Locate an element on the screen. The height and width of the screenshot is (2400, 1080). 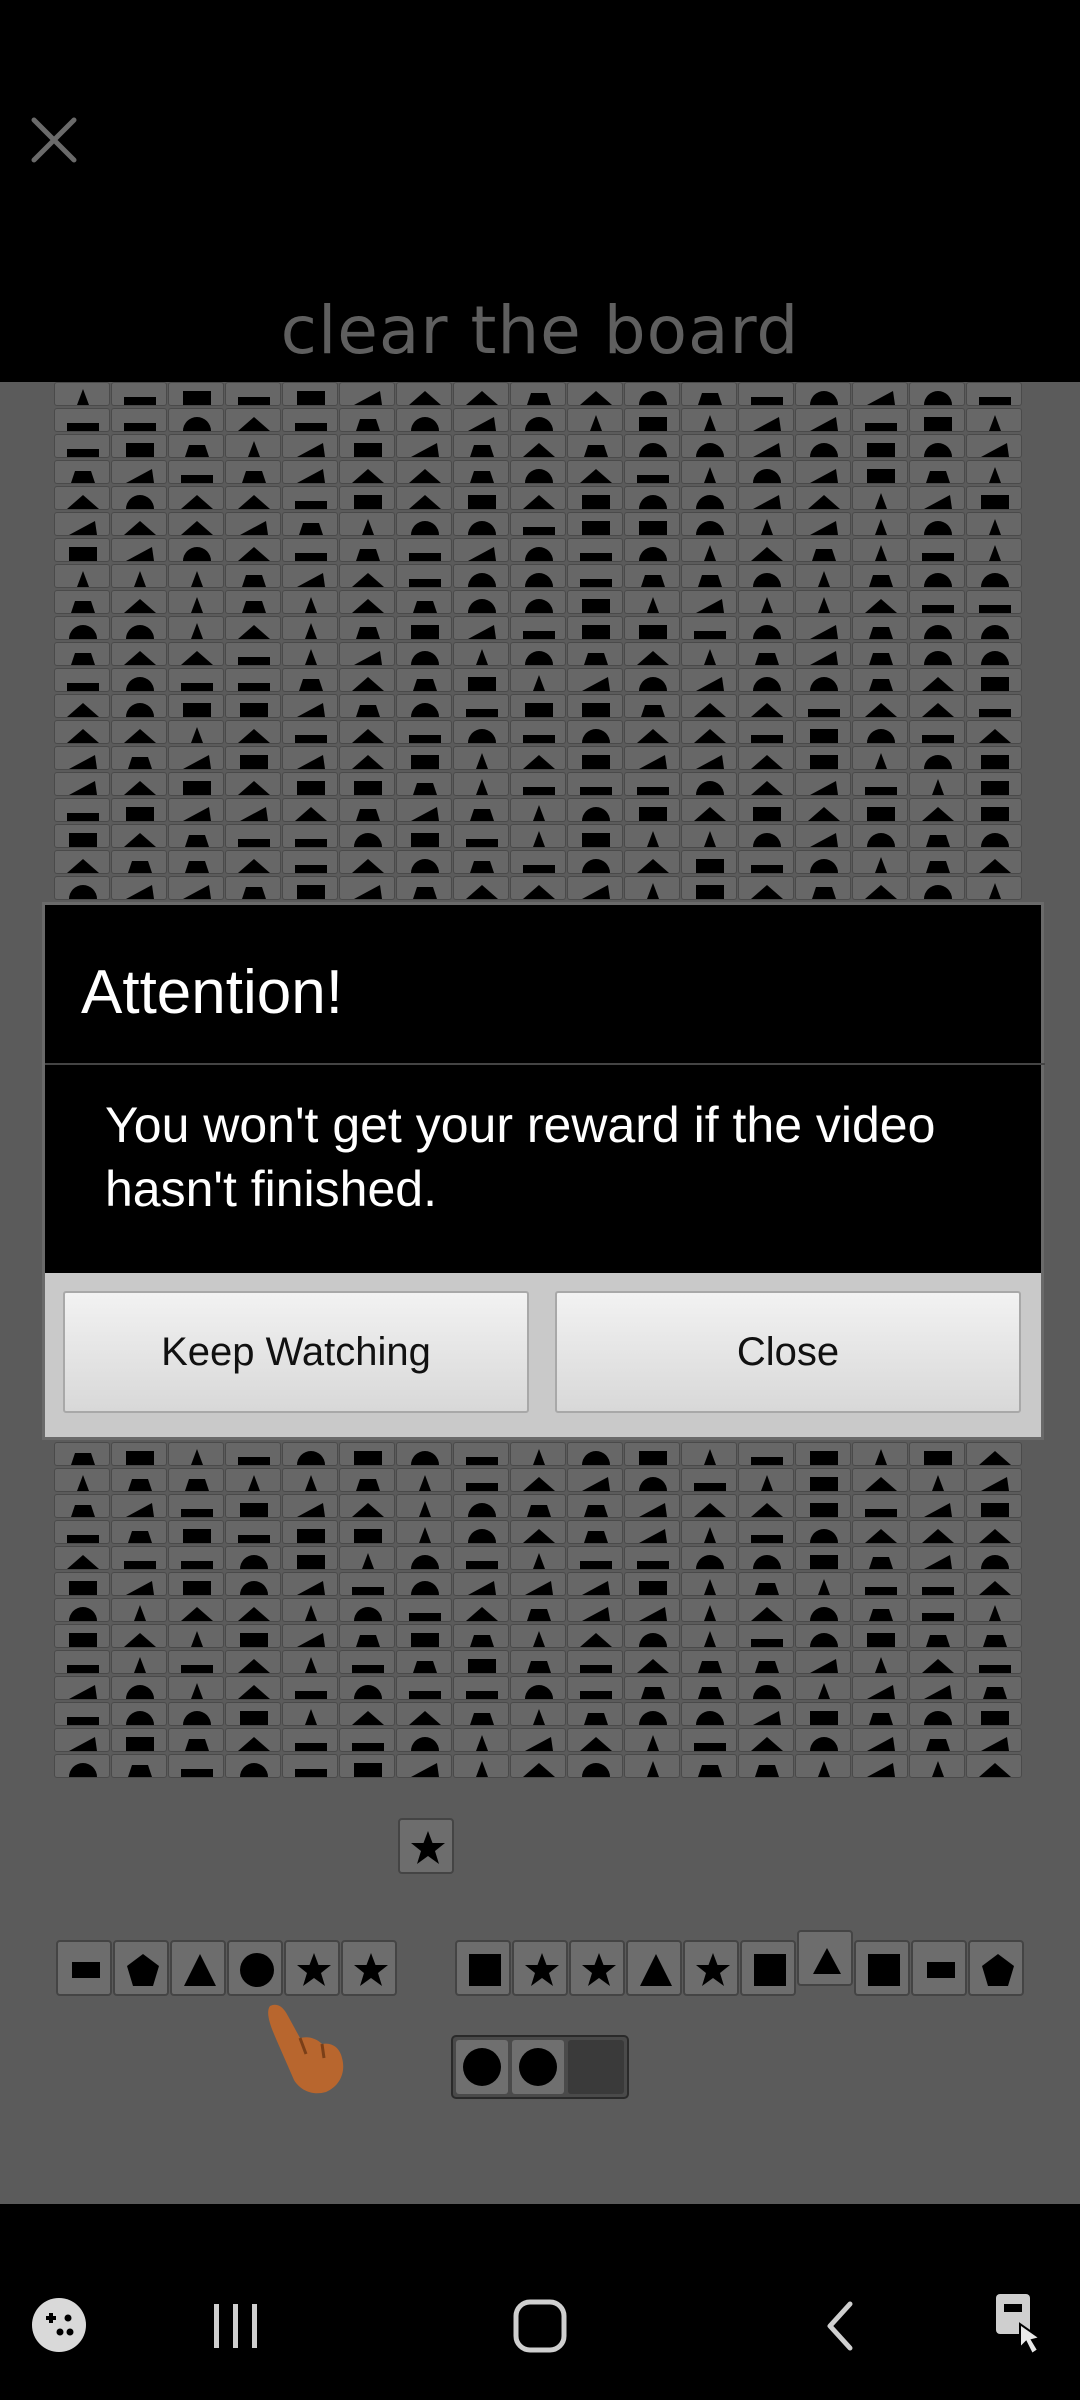
game-launcher-icon is located at coordinates (59, 2325).